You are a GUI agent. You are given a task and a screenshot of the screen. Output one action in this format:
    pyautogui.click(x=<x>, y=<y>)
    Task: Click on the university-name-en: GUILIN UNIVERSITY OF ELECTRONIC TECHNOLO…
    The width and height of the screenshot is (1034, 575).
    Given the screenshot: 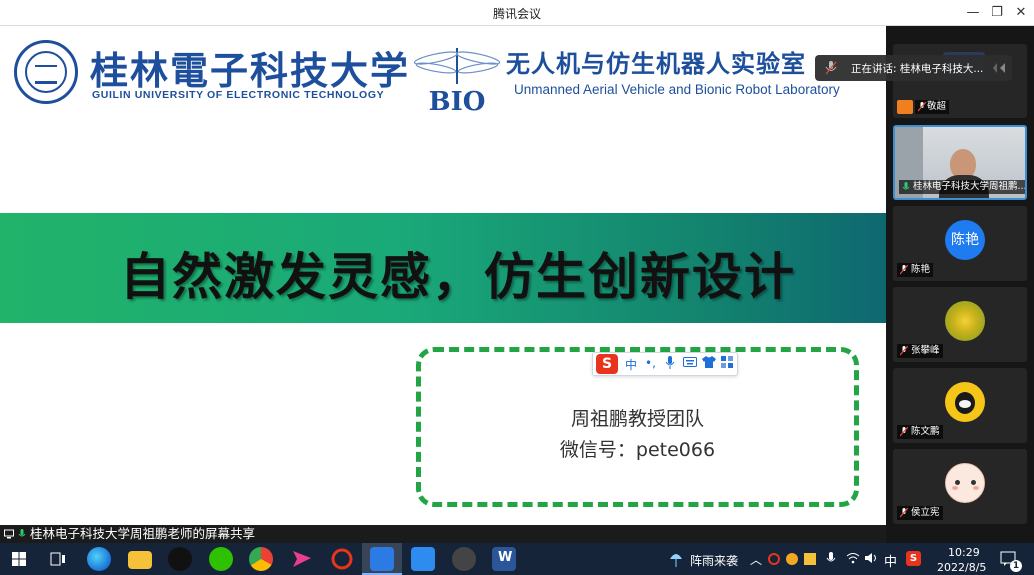 What is the action you would take?
    pyautogui.click(x=238, y=95)
    